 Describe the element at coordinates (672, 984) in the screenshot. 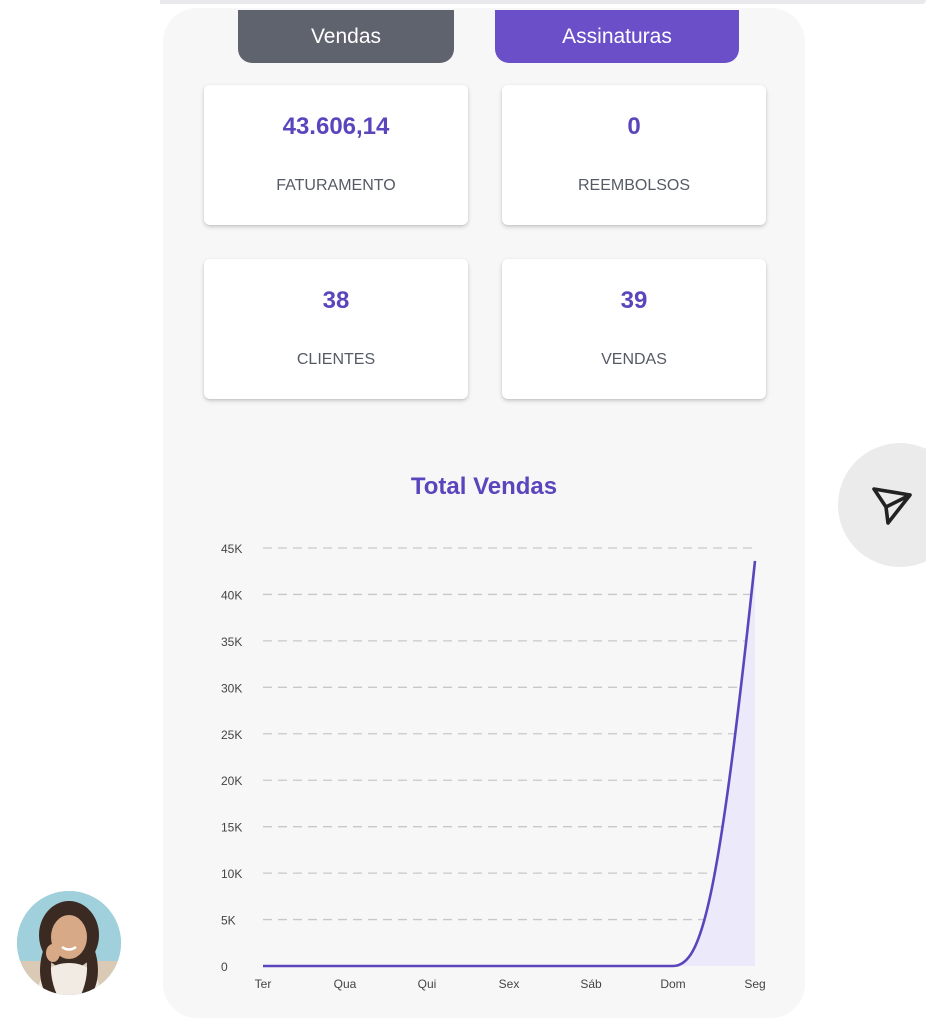

I see `x-tick-label: Dom` at that location.